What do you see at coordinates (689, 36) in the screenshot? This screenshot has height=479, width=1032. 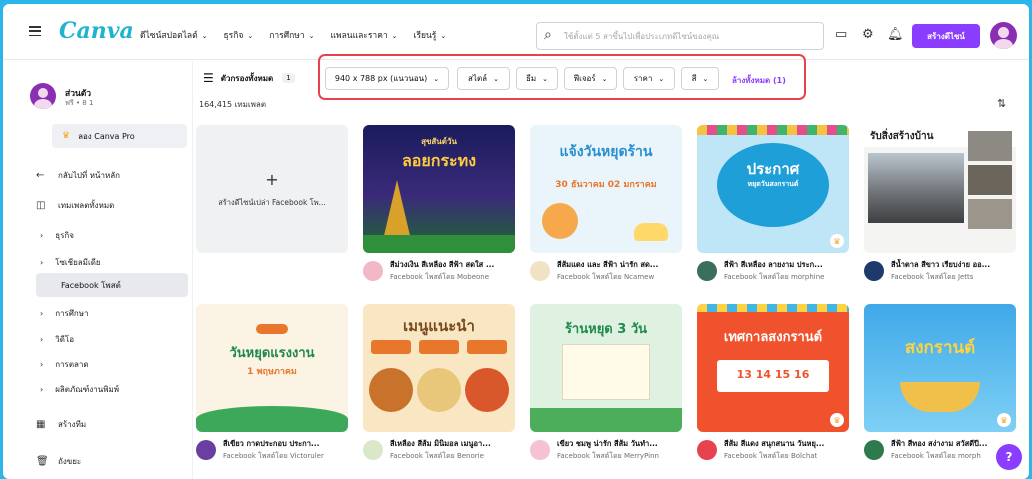 I see `search-input` at bounding box center [689, 36].